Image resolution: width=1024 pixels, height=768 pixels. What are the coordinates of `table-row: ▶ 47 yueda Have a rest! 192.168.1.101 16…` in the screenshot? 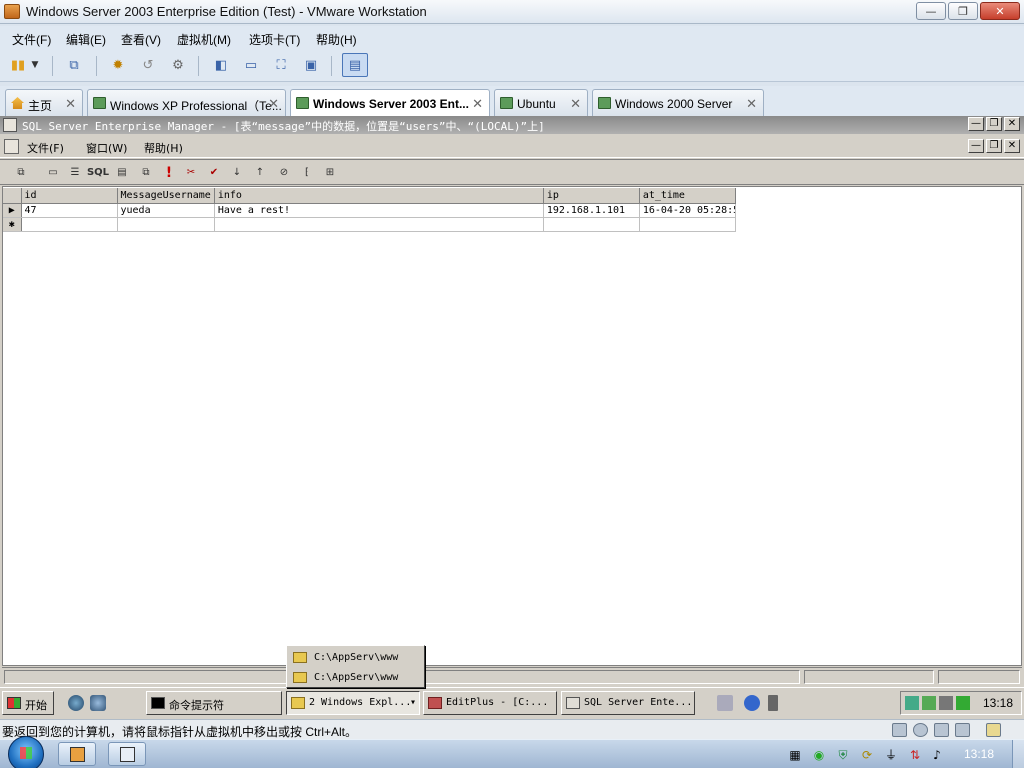 It's located at (369, 210).